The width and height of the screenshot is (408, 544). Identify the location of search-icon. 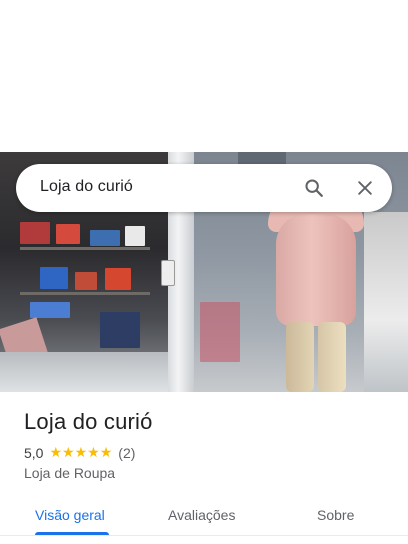
(314, 188).